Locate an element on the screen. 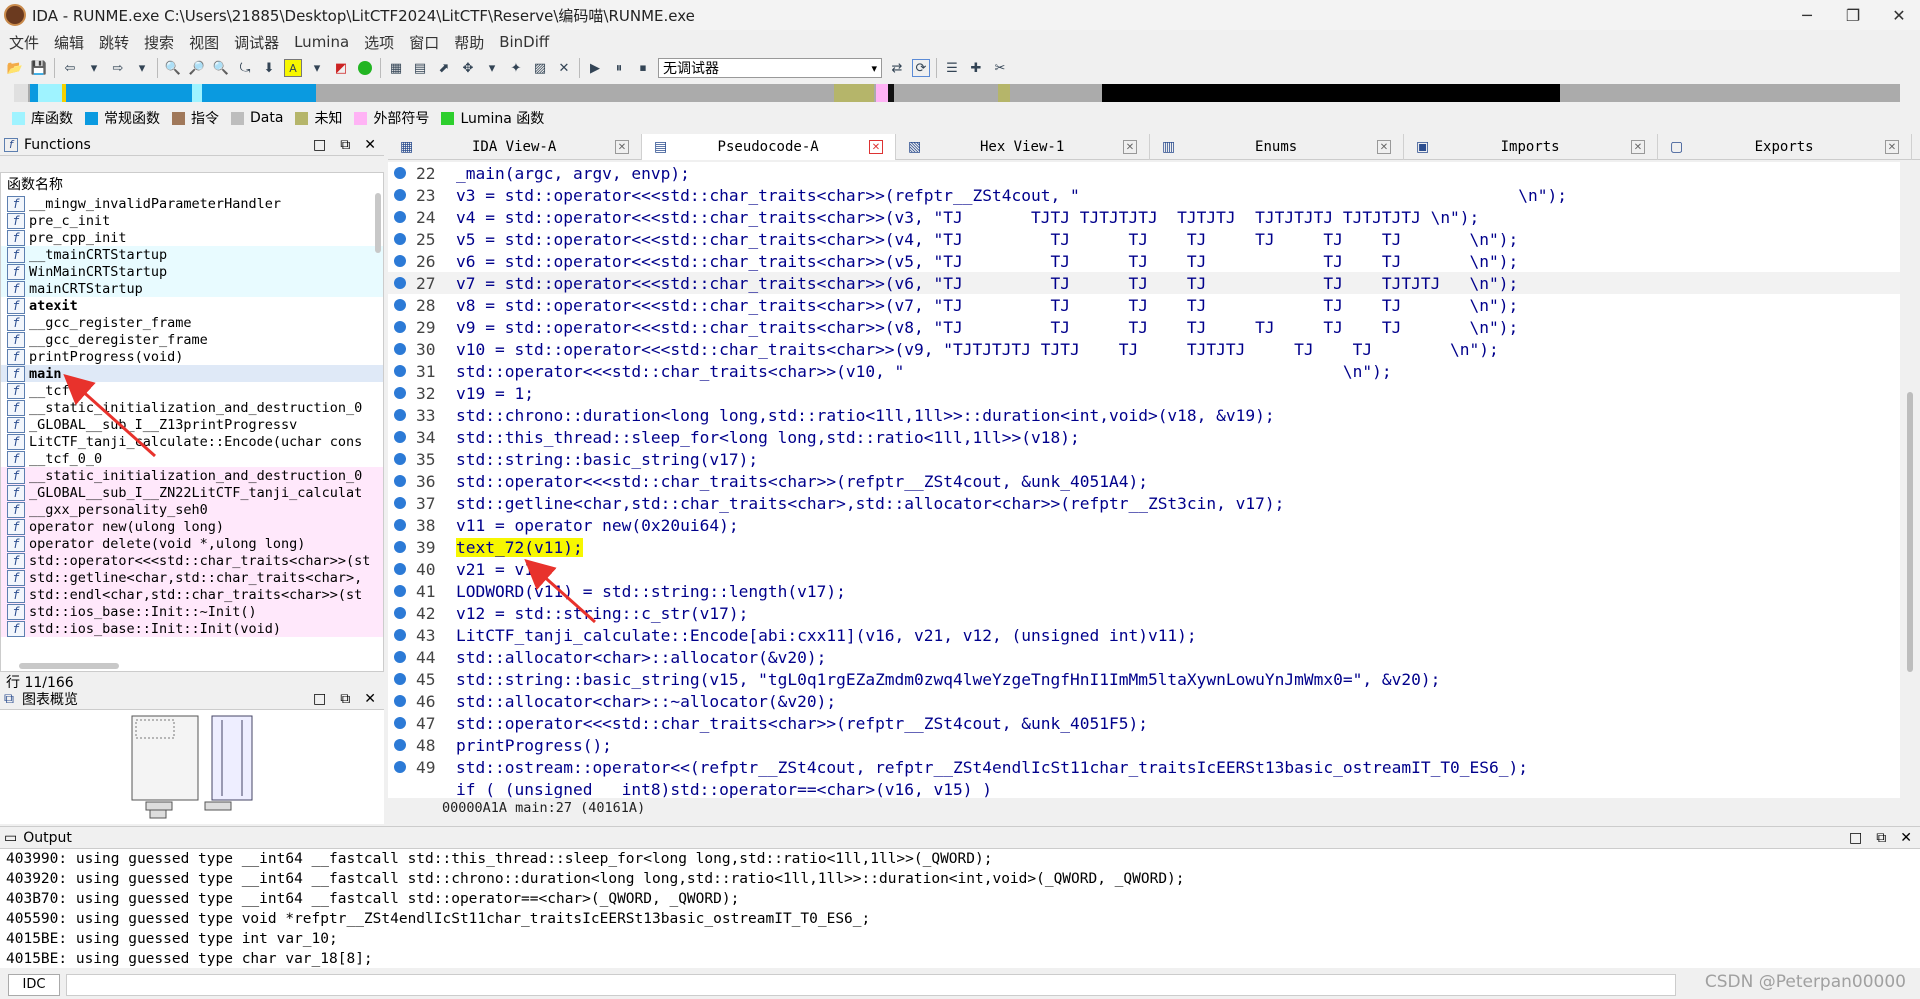 This screenshot has height=999, width=1920. tab-hex-view-1: ▧ Hex View-1 ✕ is located at coordinates (1023, 147).